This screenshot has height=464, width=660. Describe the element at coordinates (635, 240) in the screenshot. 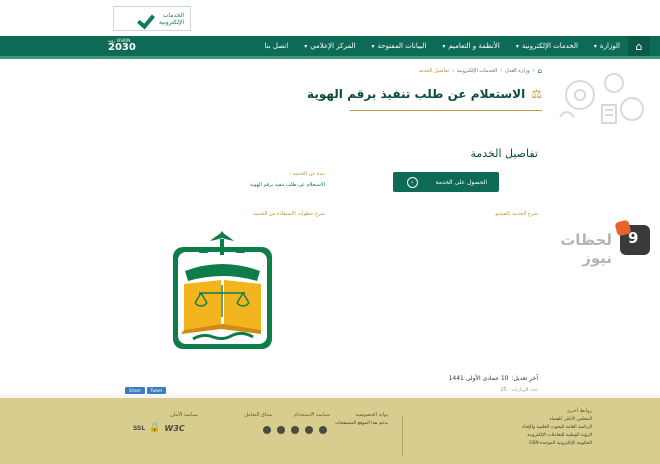

I see `watermark-badge-icon: 9` at that location.